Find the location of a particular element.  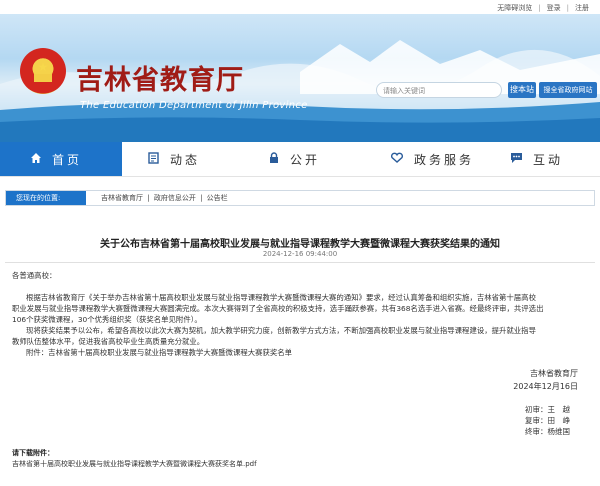

greeting: 各普通高校： is located at coordinates (34, 275).